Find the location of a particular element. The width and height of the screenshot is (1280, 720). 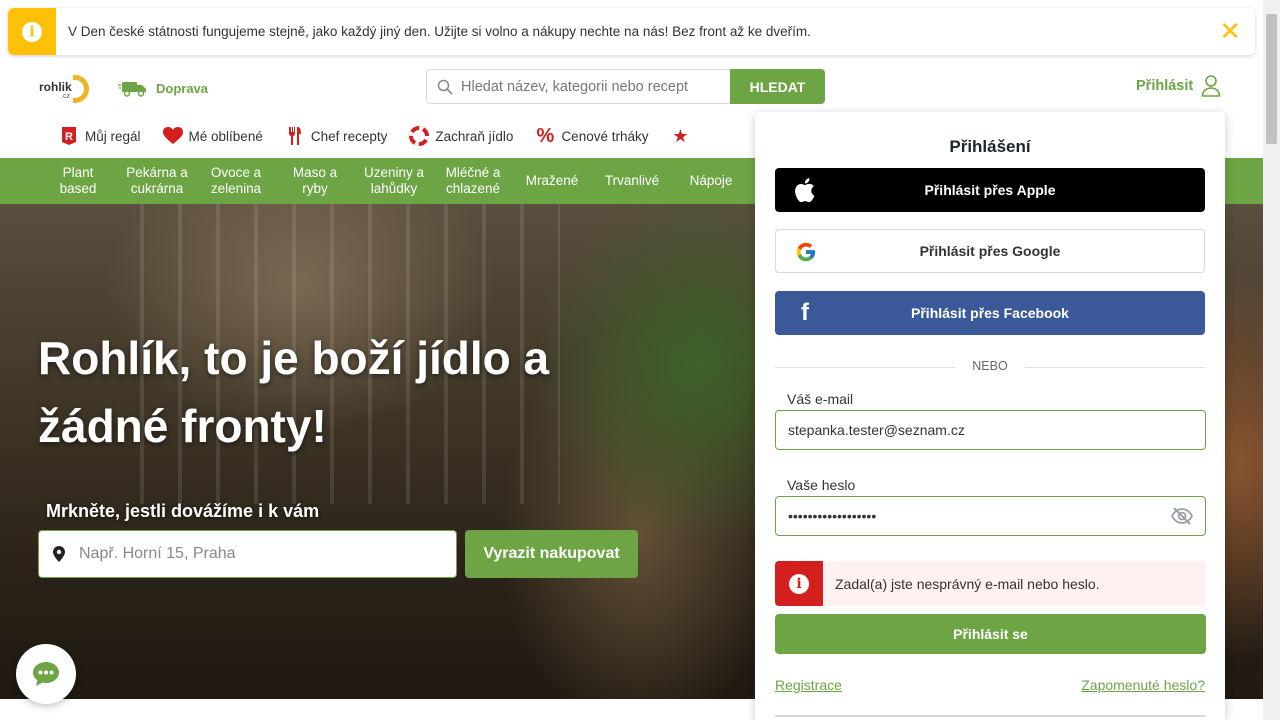

hero-subtitle: Mrkněte, jestli dovážíme i k vám is located at coordinates (183, 511).